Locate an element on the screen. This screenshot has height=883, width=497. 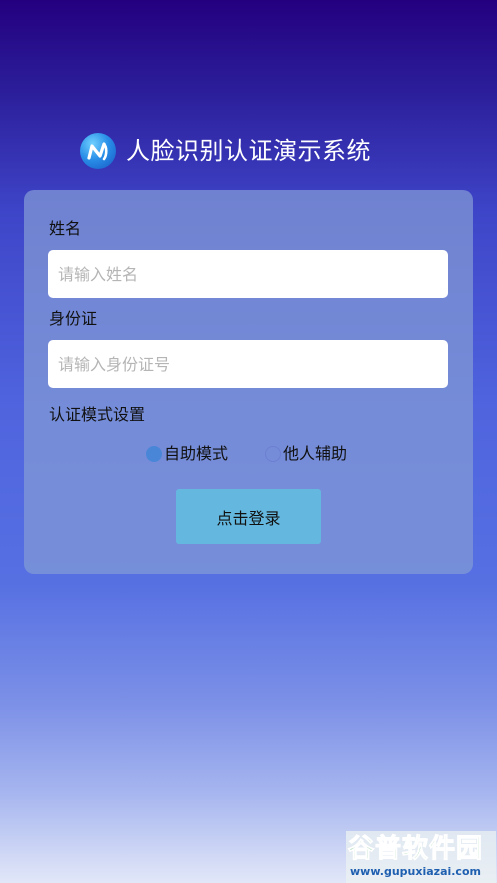
radio-selected-icon is located at coordinates (154, 454).